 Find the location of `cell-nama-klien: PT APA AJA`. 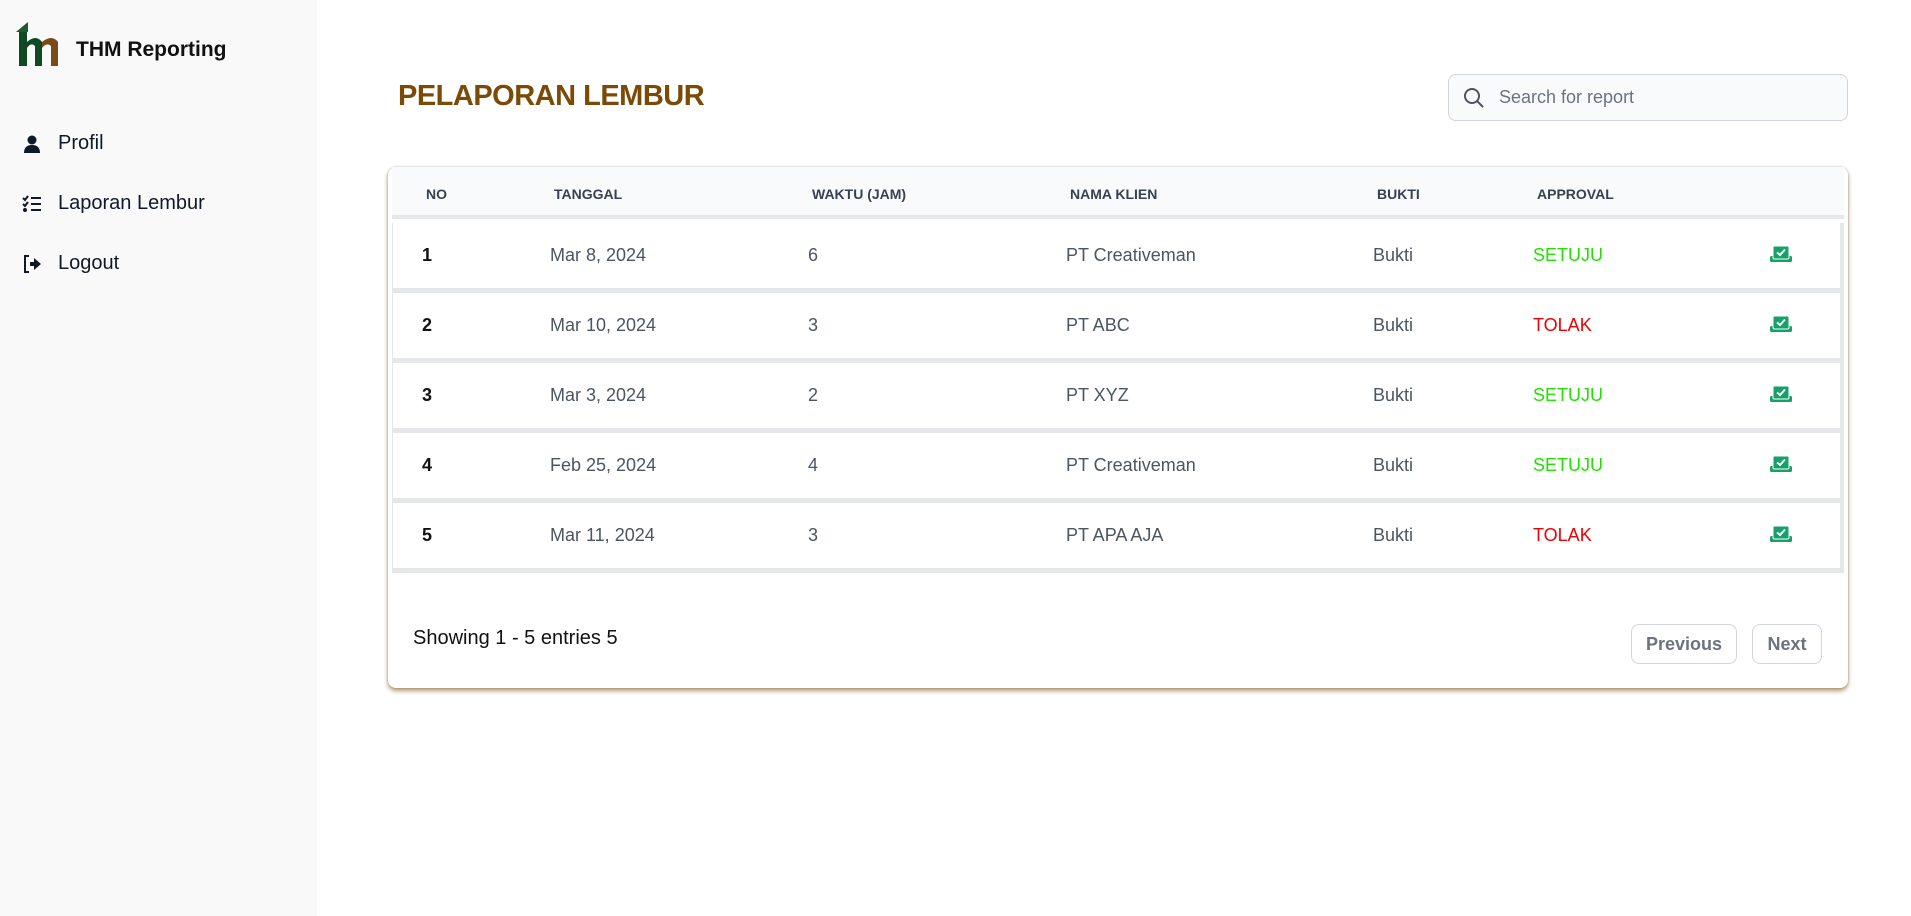

cell-nama-klien: PT APA AJA is located at coordinates (1115, 535).